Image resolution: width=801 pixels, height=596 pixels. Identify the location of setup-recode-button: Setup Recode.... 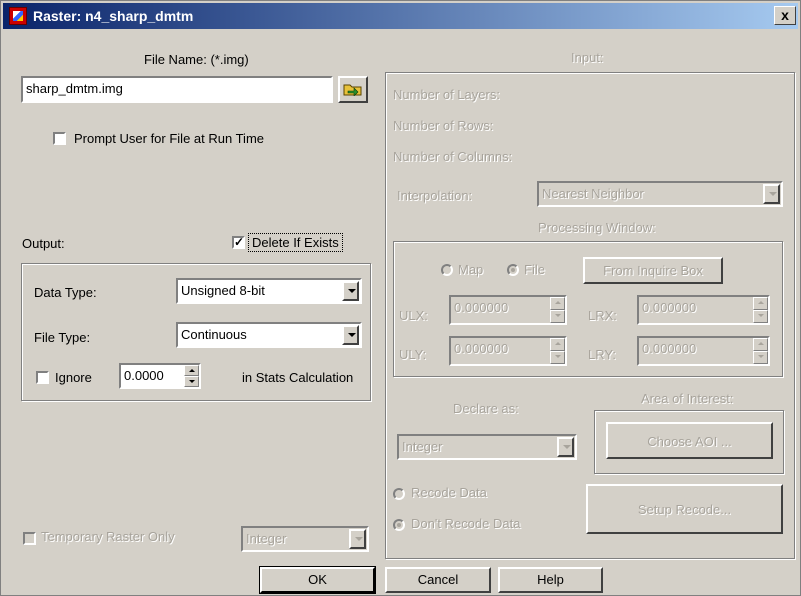
(684, 509).